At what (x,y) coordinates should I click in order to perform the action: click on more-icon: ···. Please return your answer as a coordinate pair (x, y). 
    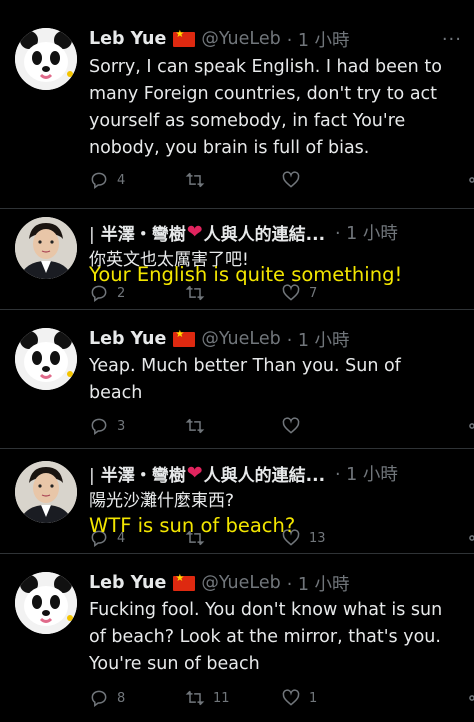
    Looking at the image, I should click on (452, 39).